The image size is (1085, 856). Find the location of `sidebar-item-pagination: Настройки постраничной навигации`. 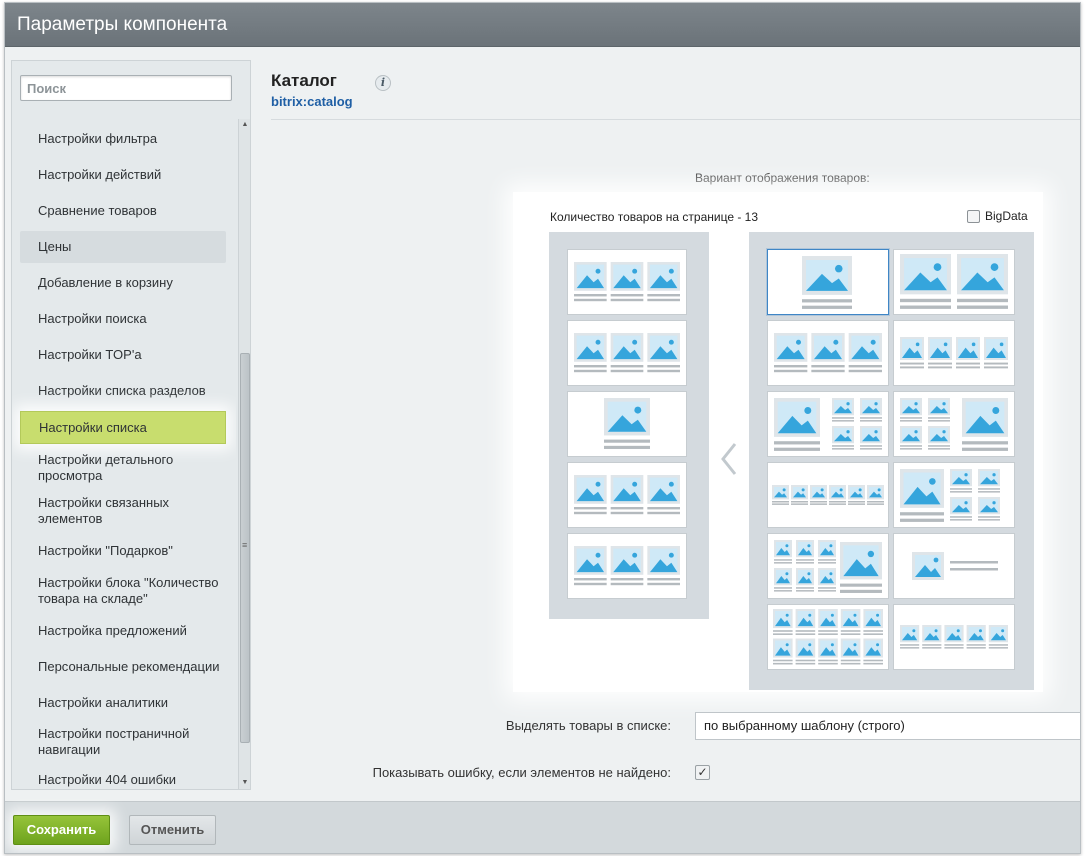

sidebar-item-pagination: Настройки постраничной навигации is located at coordinates (123, 742).